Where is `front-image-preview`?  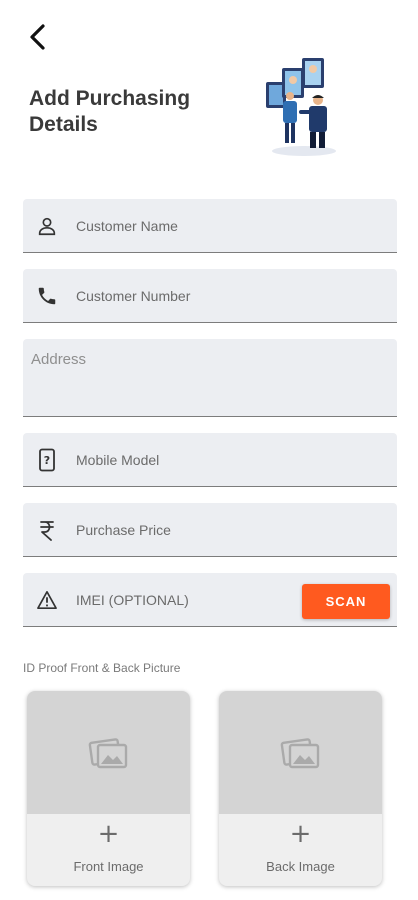
front-image-preview is located at coordinates (108, 752).